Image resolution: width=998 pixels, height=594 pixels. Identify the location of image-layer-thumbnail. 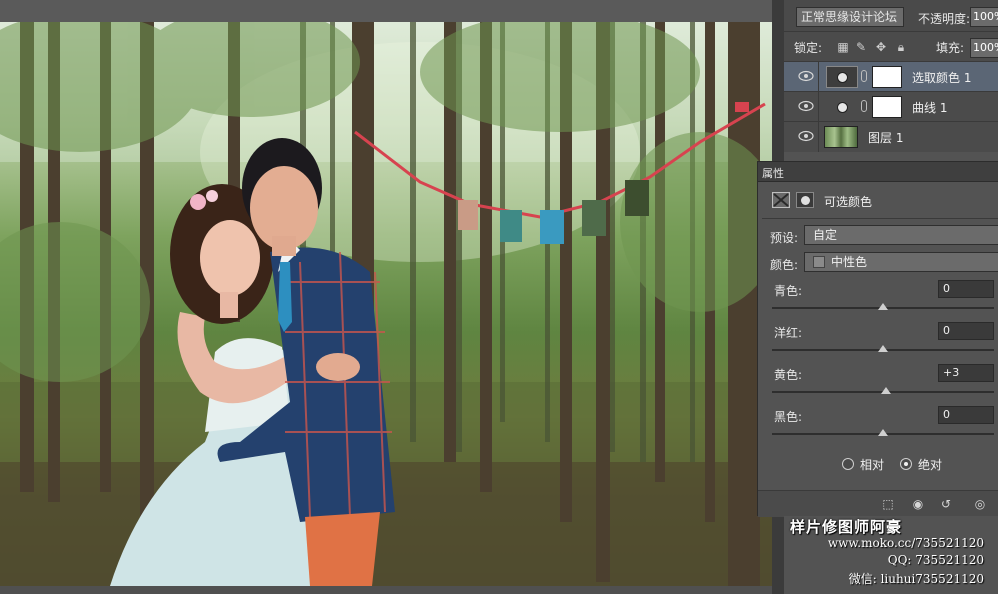
(841, 137).